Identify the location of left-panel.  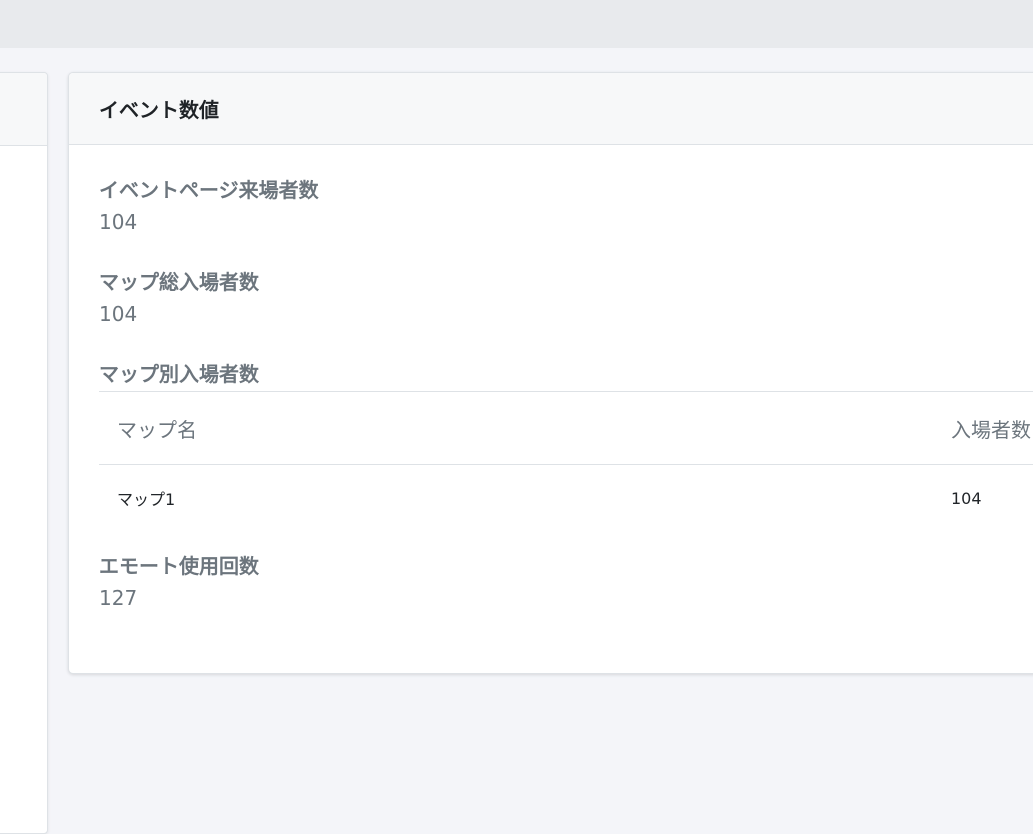
(24, 453).